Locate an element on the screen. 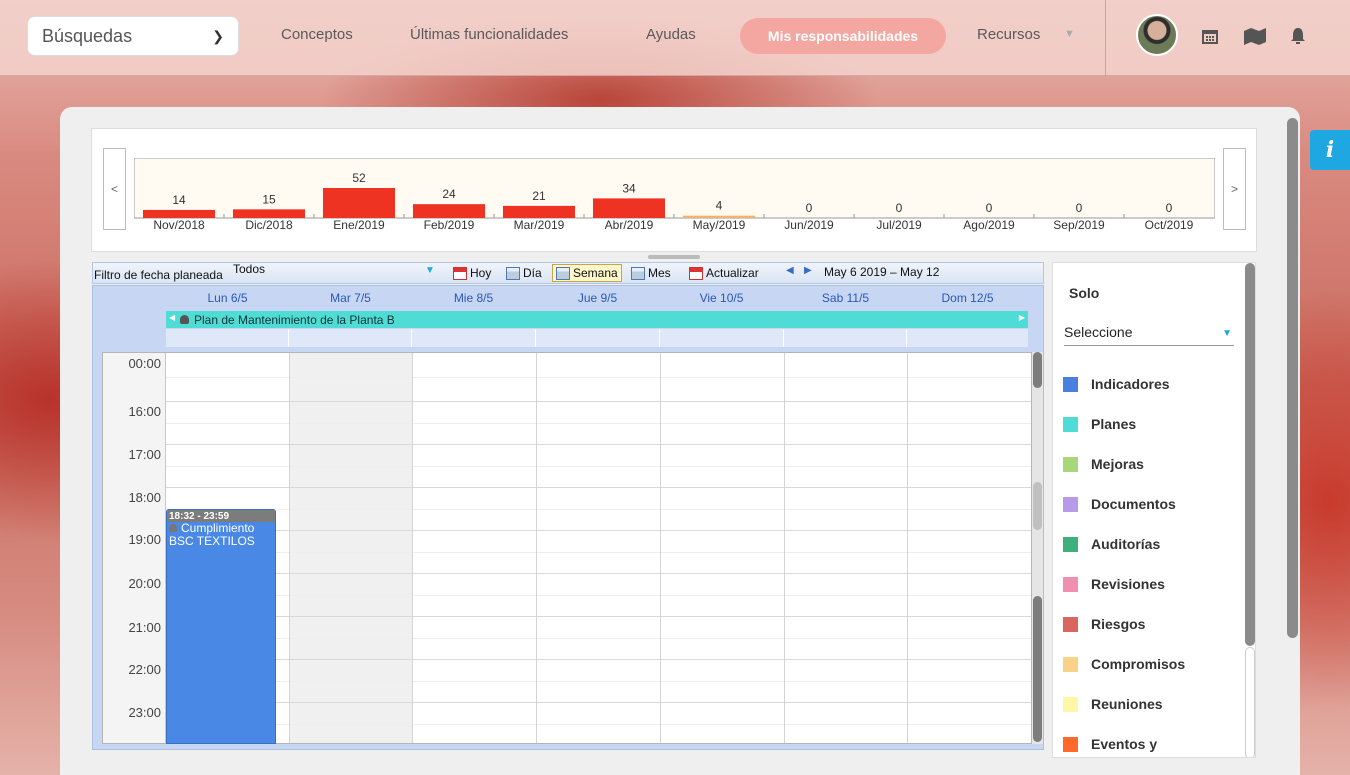 The width and height of the screenshot is (1350, 775). chart-next-button: > is located at coordinates (1234, 189).